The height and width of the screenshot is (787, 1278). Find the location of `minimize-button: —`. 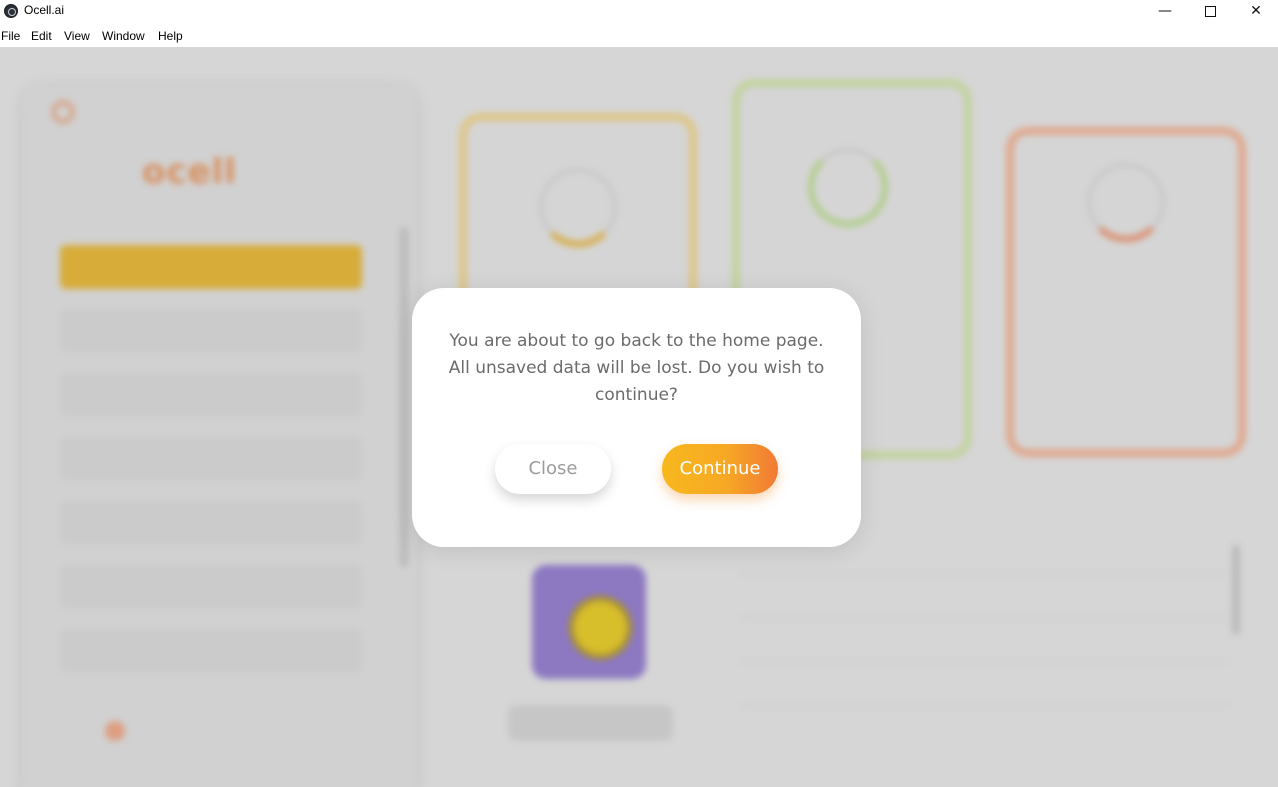

minimize-button: — is located at coordinates (1165, 12).